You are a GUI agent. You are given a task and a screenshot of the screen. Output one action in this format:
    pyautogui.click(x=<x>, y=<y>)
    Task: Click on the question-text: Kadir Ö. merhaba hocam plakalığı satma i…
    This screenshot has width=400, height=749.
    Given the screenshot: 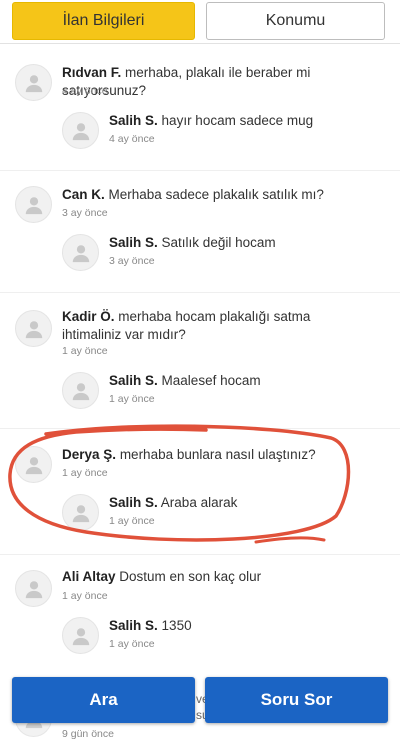 What is the action you would take?
    pyautogui.click(x=216, y=326)
    